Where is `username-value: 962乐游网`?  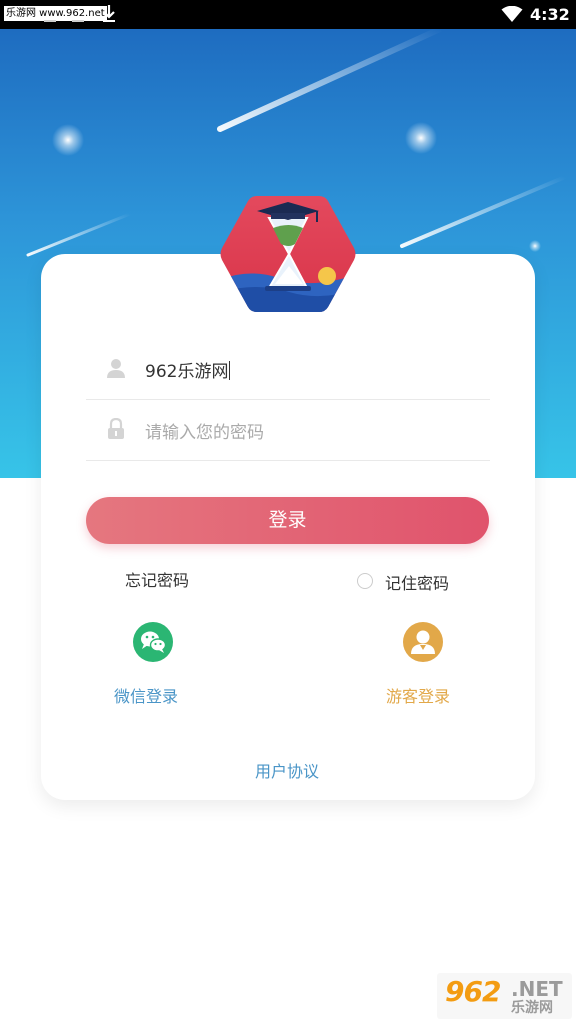 username-value: 962乐游网 is located at coordinates (187, 372).